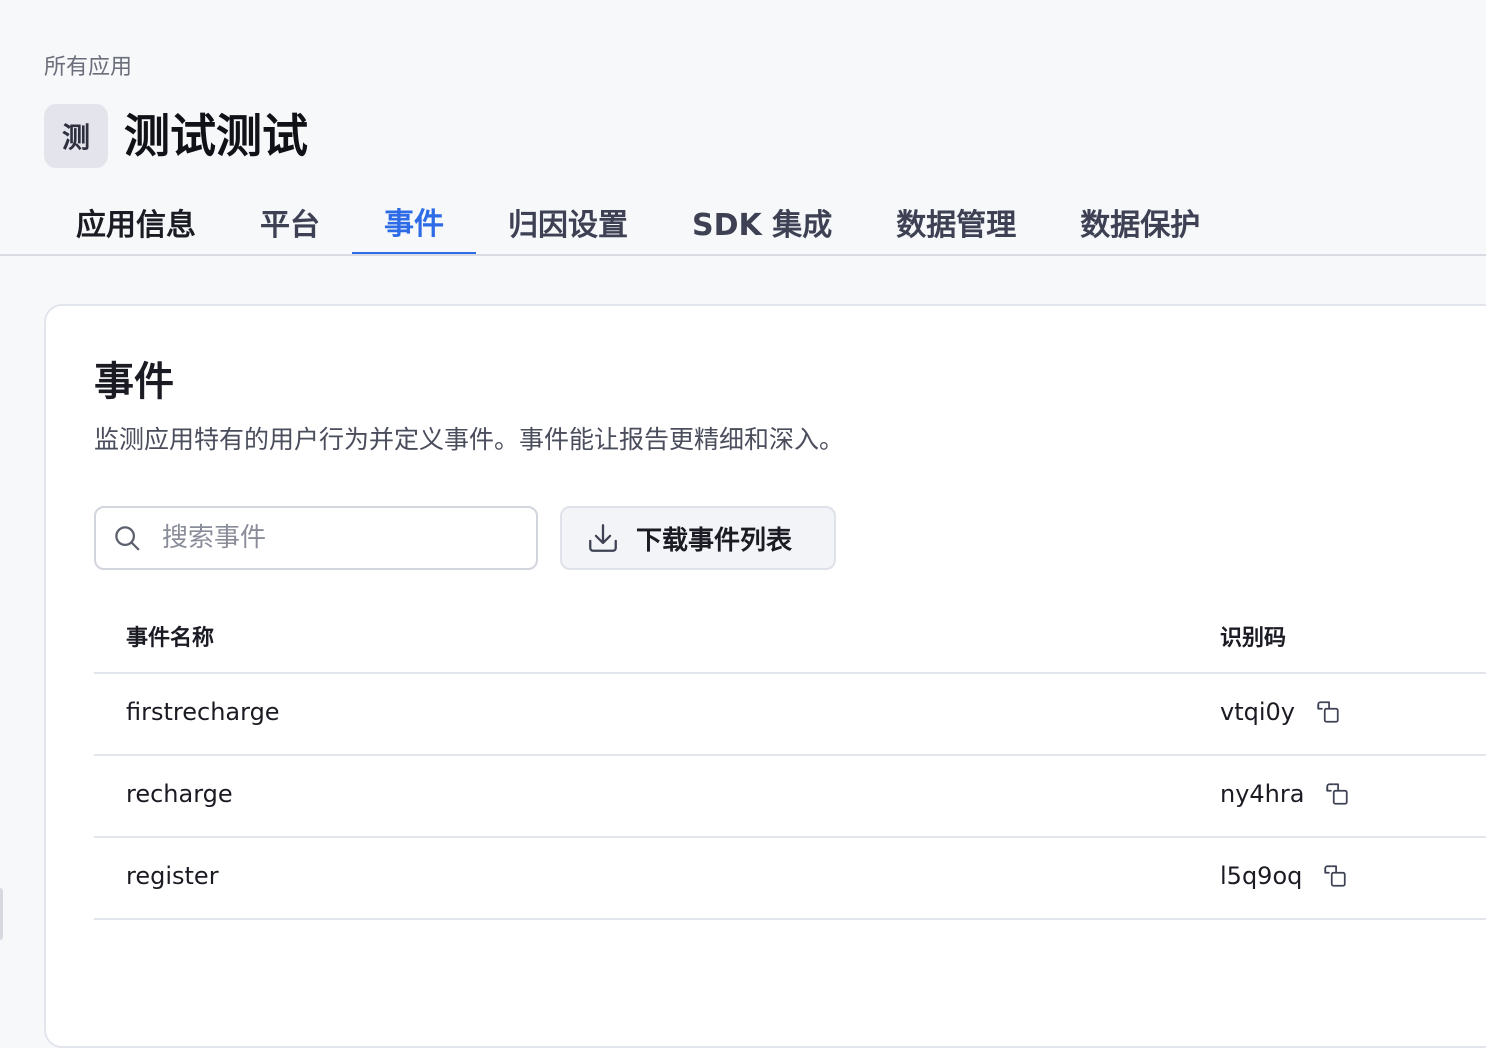 This screenshot has height=1048, width=1486. I want to click on search-box, so click(316, 538).